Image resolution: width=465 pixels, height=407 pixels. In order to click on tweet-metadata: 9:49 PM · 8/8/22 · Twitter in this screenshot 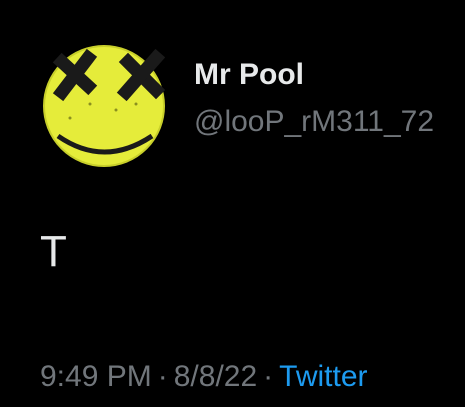, I will do `click(204, 377)`.